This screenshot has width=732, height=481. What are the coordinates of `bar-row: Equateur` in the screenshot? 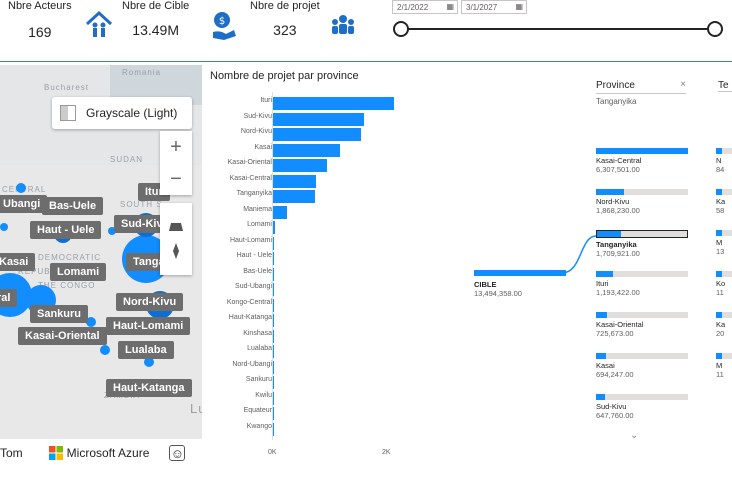 It's located at (305, 413).